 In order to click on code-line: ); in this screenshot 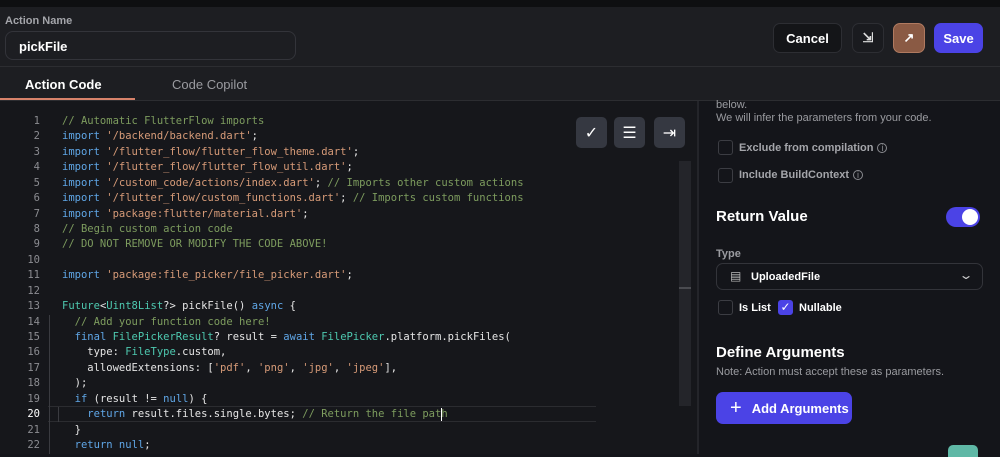, I will do `click(75, 383)`.